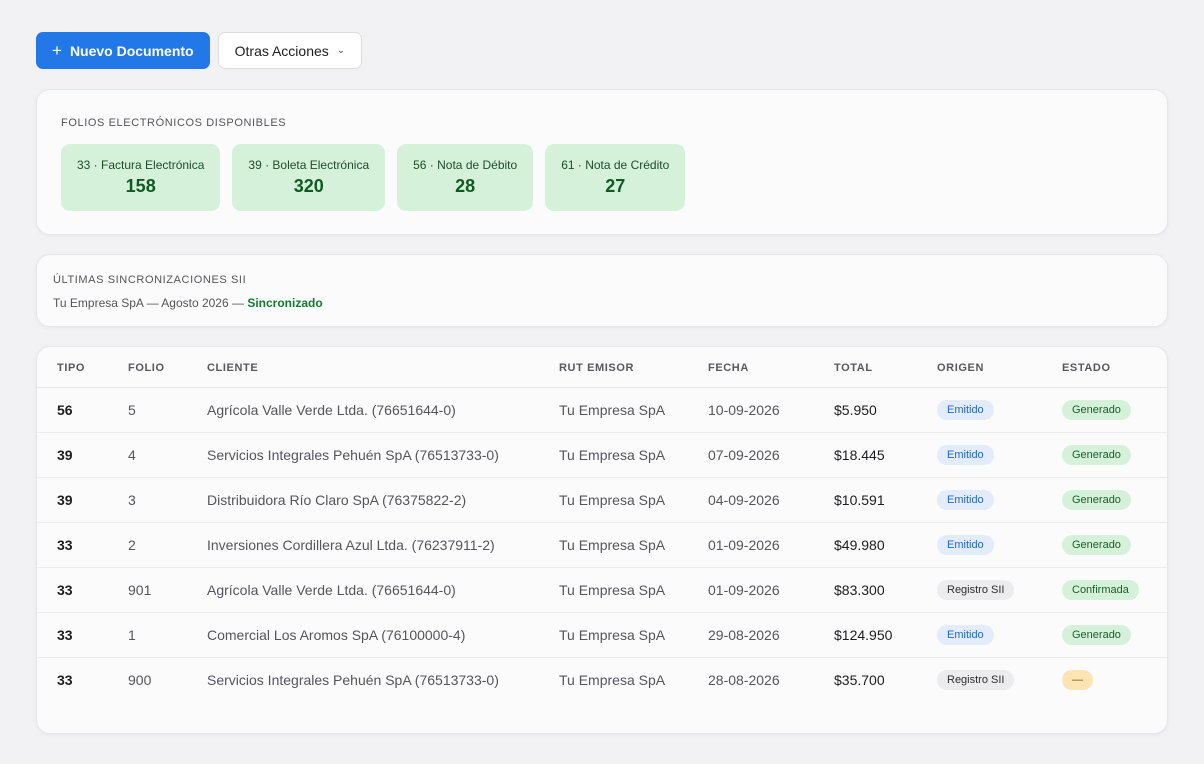 This screenshot has height=764, width=1204. I want to click on header-fecha: FECHA, so click(771, 367).